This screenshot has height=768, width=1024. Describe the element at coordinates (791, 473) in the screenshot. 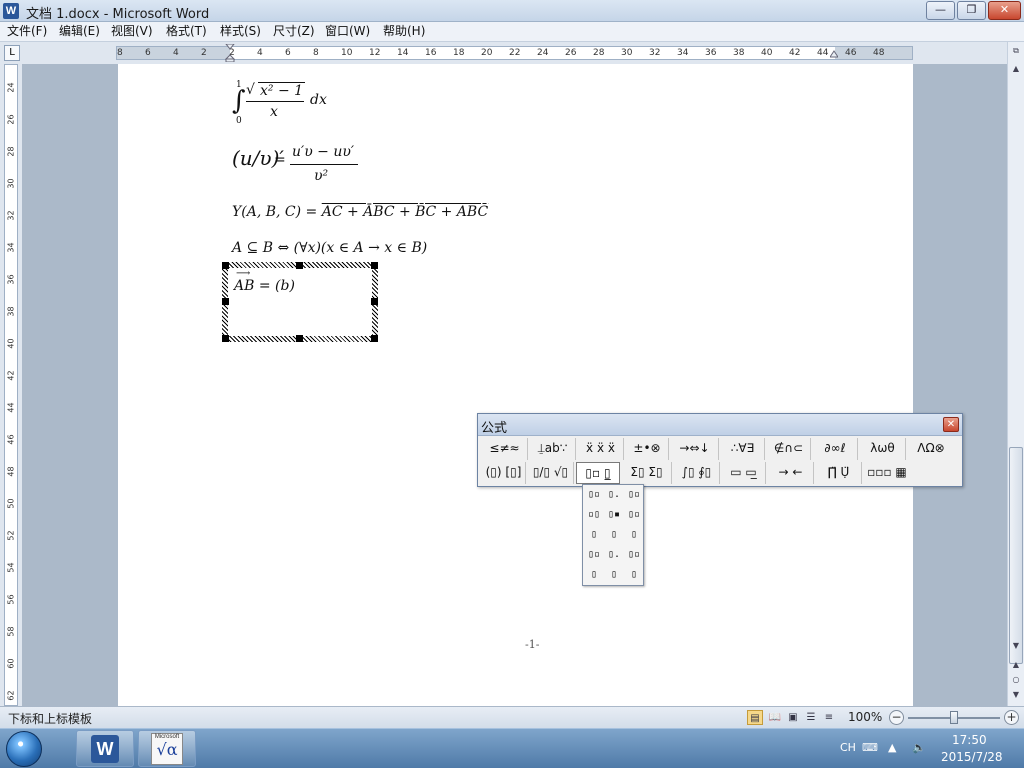

I see `eq-template-labeled-arrows-button: → ←` at that location.